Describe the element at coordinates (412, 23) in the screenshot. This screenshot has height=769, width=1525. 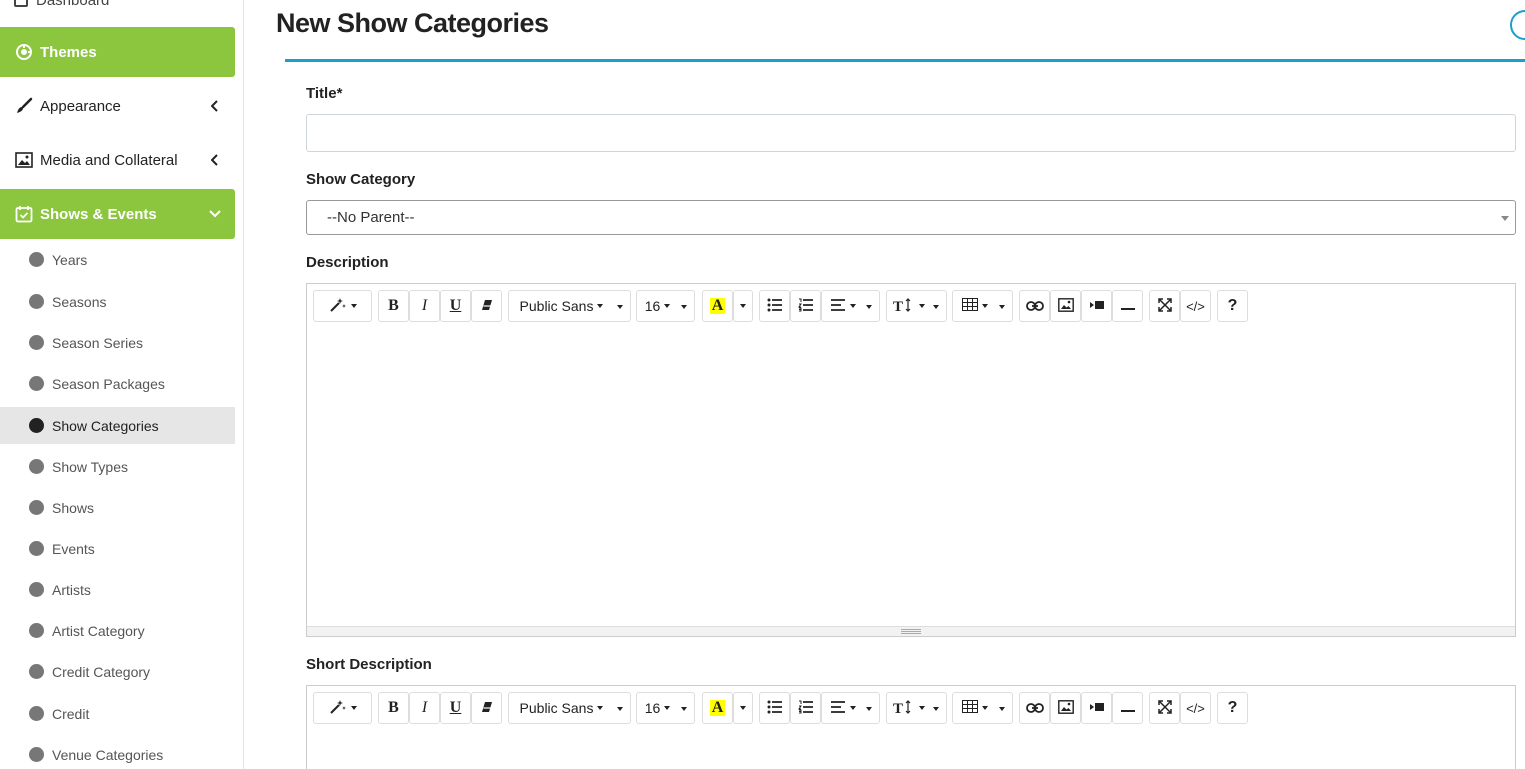
I see `page-title: New Show Categories` at that location.